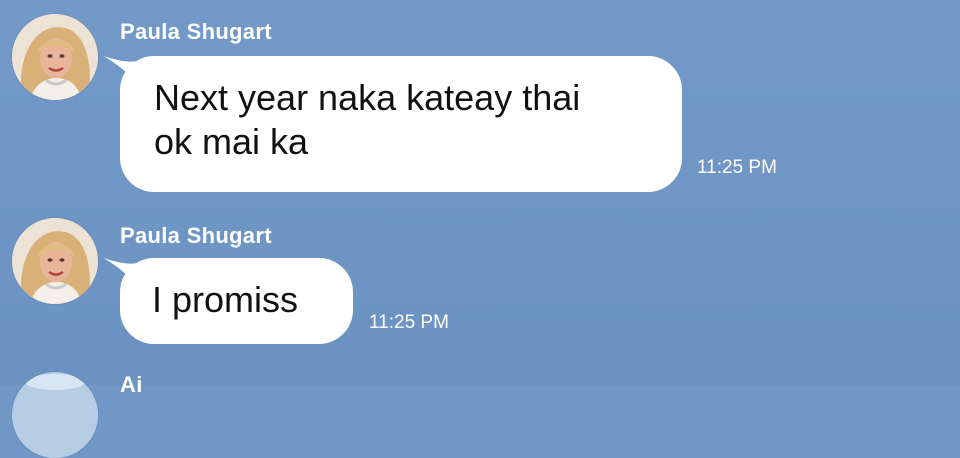 The height and width of the screenshot is (458, 960). What do you see at coordinates (367, 119) in the screenshot?
I see `message-text: Next year naka kateay thai ok mai ka` at bounding box center [367, 119].